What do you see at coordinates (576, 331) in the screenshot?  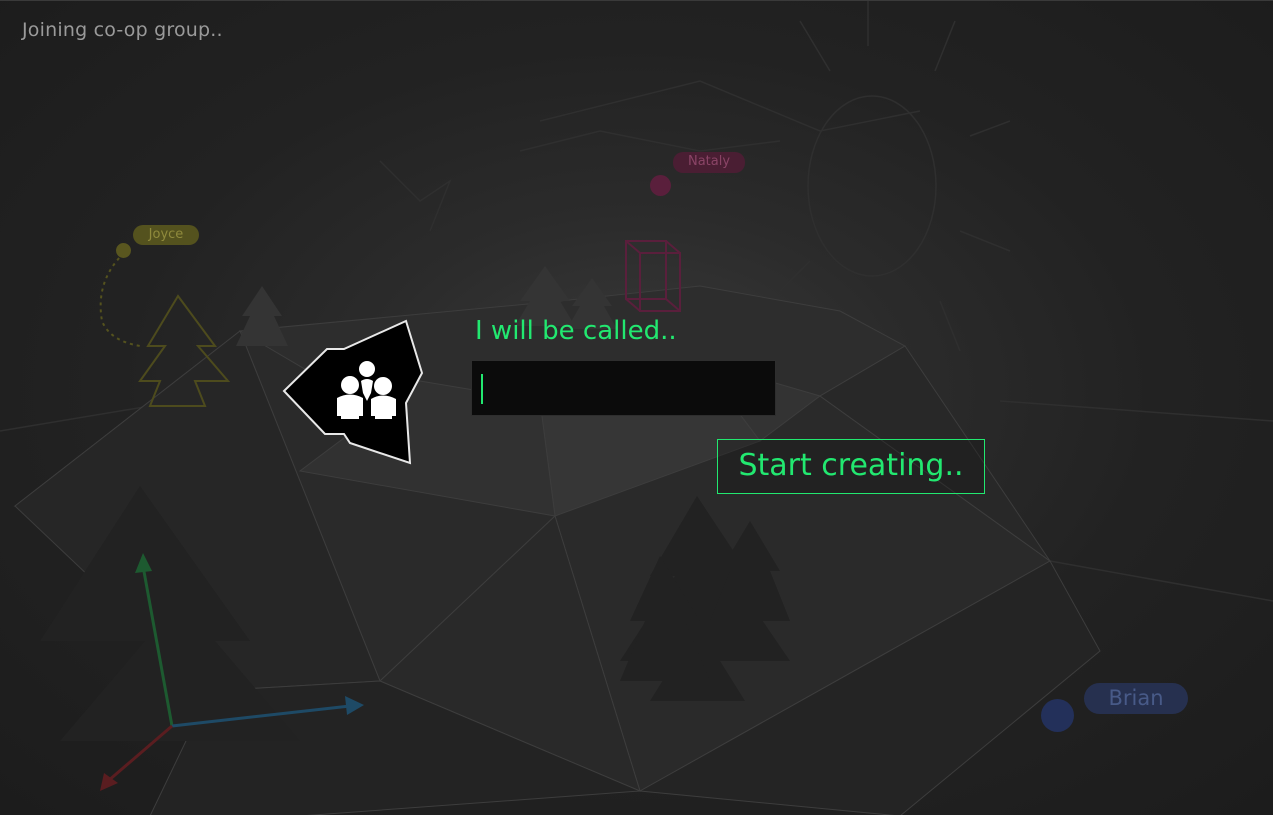 I see `name-prompt-label: I will be called..` at bounding box center [576, 331].